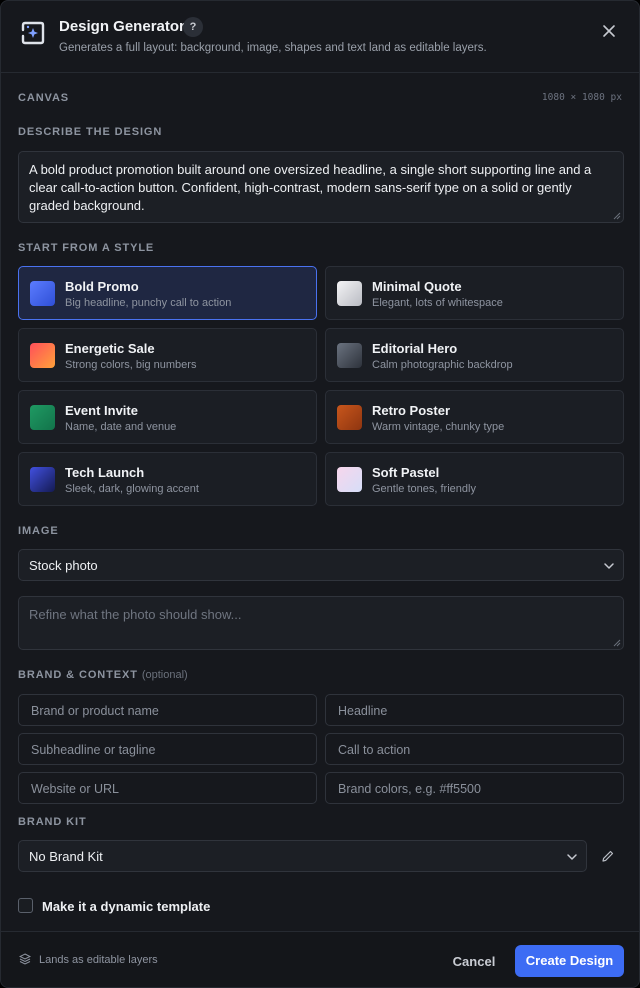 This screenshot has height=988, width=640. Describe the element at coordinates (102, 286) in the screenshot. I see `style-title: Bold Promo` at that location.